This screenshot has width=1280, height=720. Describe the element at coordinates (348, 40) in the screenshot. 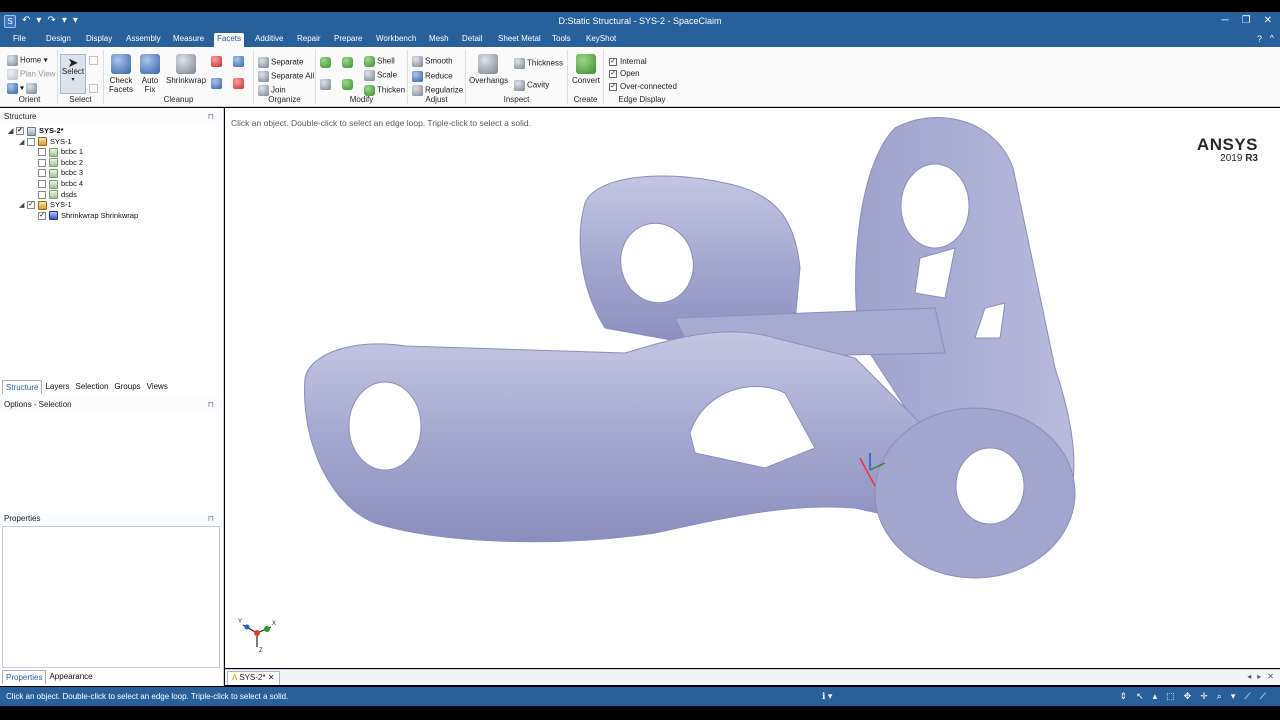

I see `menu-prepare: Prepare` at that location.